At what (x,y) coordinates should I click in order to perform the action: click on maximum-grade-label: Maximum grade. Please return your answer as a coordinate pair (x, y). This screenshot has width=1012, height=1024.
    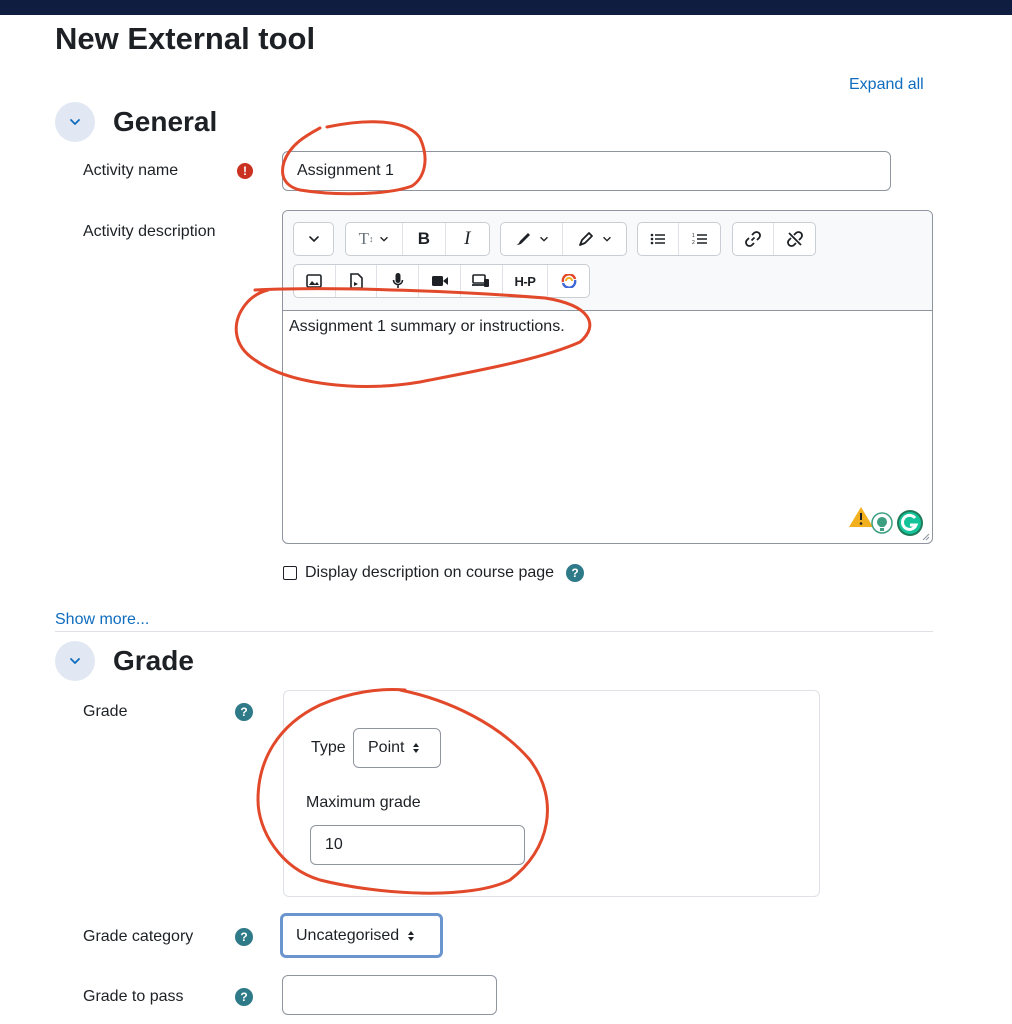
    Looking at the image, I should click on (363, 802).